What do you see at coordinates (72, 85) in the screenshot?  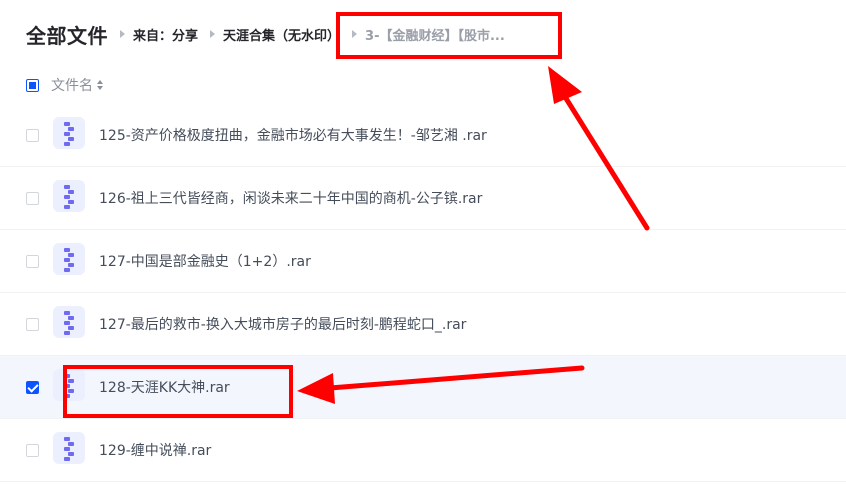 I see `column-header-filename: 文件名` at bounding box center [72, 85].